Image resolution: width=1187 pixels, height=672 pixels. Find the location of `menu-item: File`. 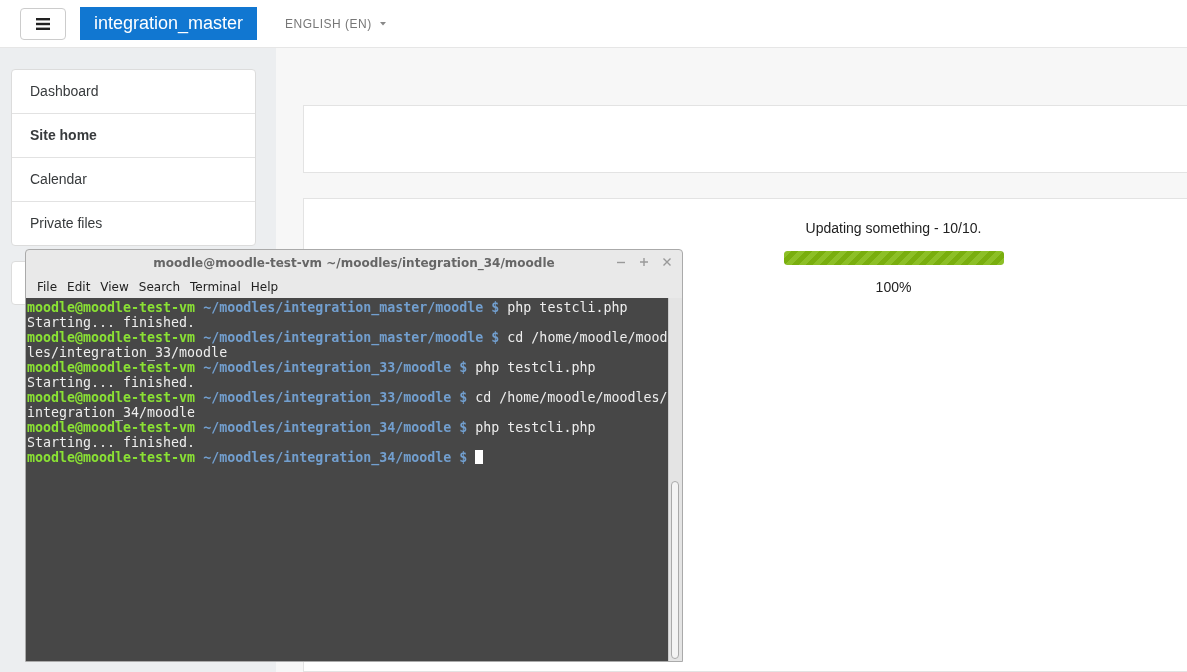

menu-item: File is located at coordinates (47, 286).